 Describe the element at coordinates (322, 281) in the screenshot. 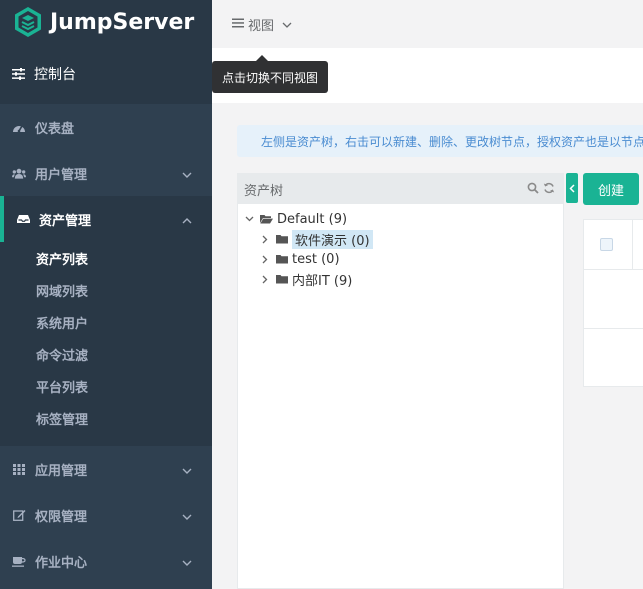

I see `tree-node-label: 内部IT (9)` at that location.